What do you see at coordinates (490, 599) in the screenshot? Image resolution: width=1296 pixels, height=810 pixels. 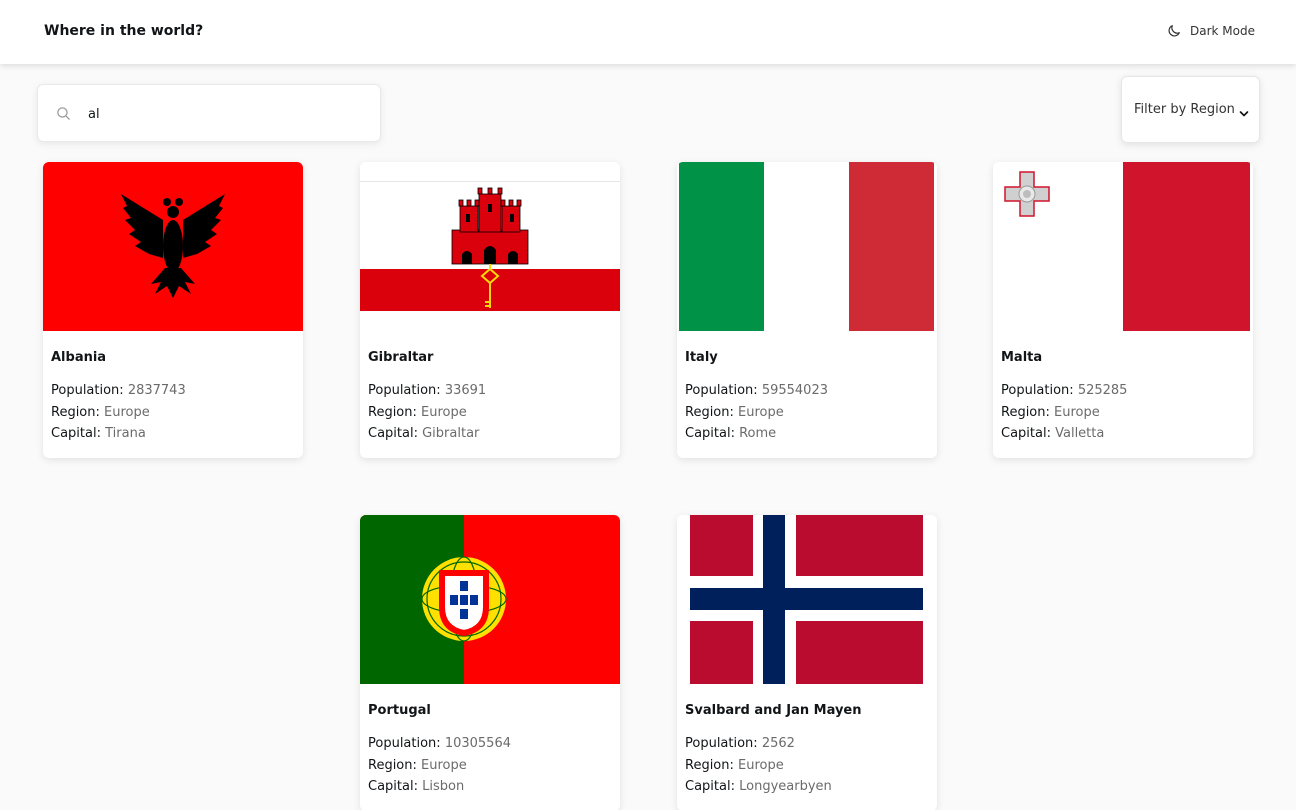 I see `portugal-flag-icon` at bounding box center [490, 599].